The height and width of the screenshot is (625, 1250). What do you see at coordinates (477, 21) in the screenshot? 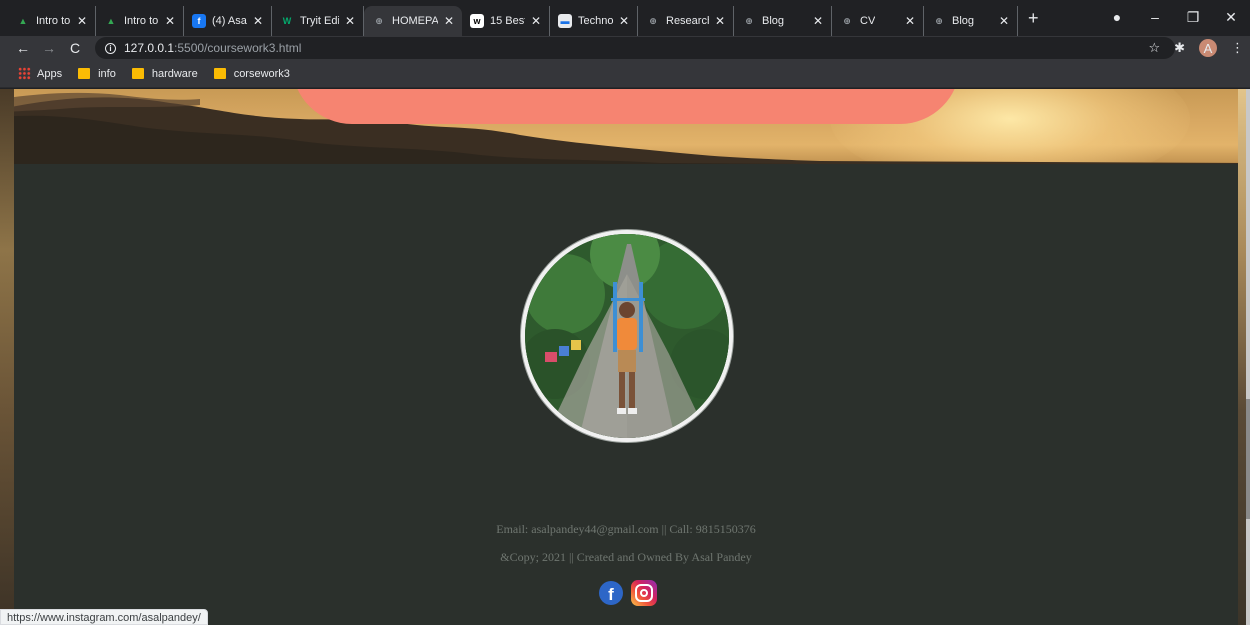
I see `wix-icon: w` at bounding box center [477, 21].